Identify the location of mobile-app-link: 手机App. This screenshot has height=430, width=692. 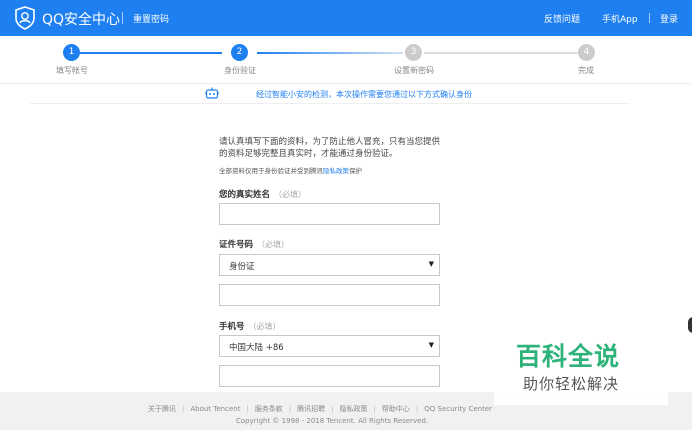
(620, 18).